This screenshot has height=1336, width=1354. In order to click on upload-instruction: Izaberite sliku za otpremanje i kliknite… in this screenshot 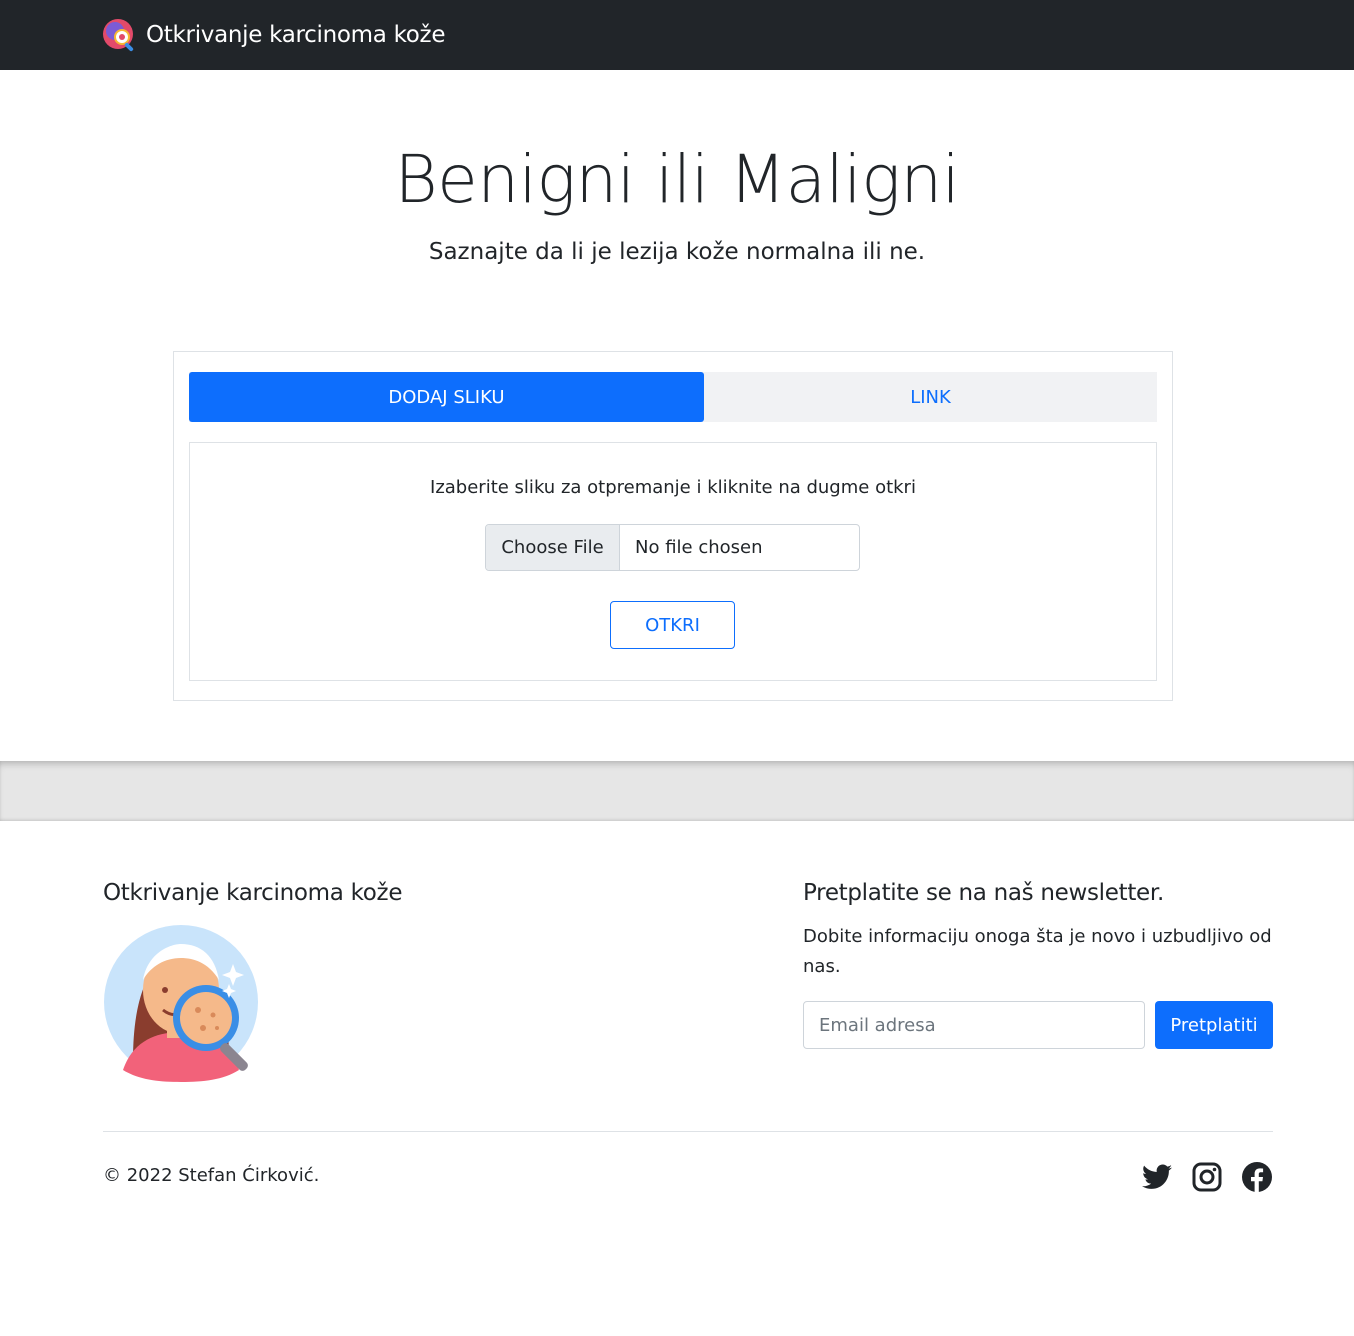, I will do `click(673, 487)`.